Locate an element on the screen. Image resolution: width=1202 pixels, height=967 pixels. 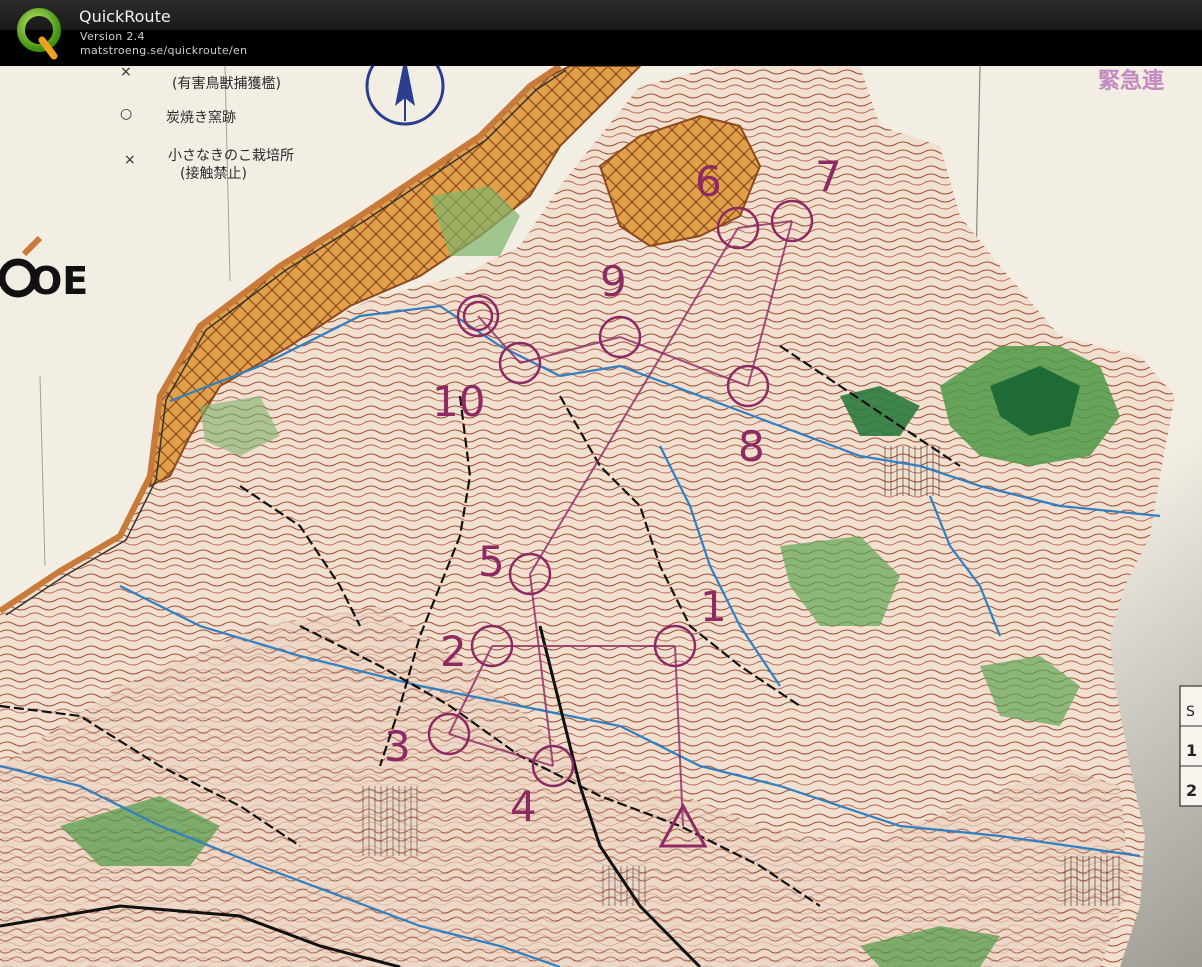
description-table-fragment: S 1 2 is located at coordinates (1190, 746).